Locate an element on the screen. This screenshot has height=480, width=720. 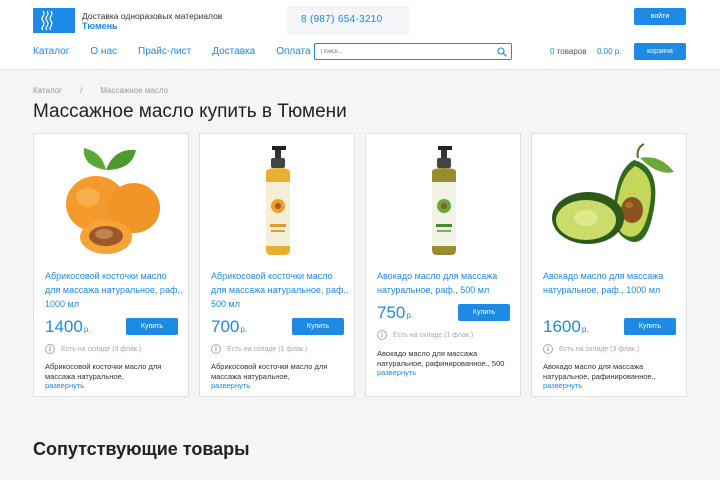
cart-count-value: 0 is located at coordinates (552, 51).